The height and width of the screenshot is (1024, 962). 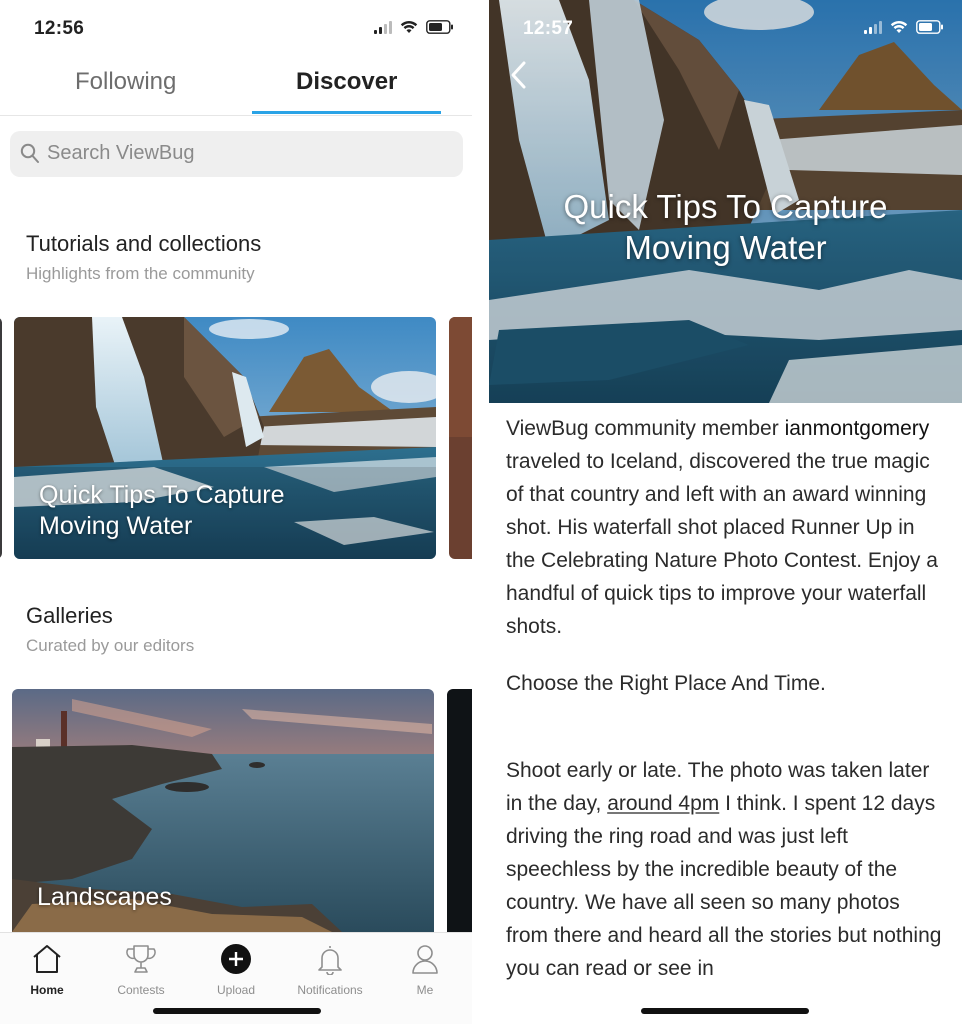 I want to click on back-button, so click(x=519, y=77).